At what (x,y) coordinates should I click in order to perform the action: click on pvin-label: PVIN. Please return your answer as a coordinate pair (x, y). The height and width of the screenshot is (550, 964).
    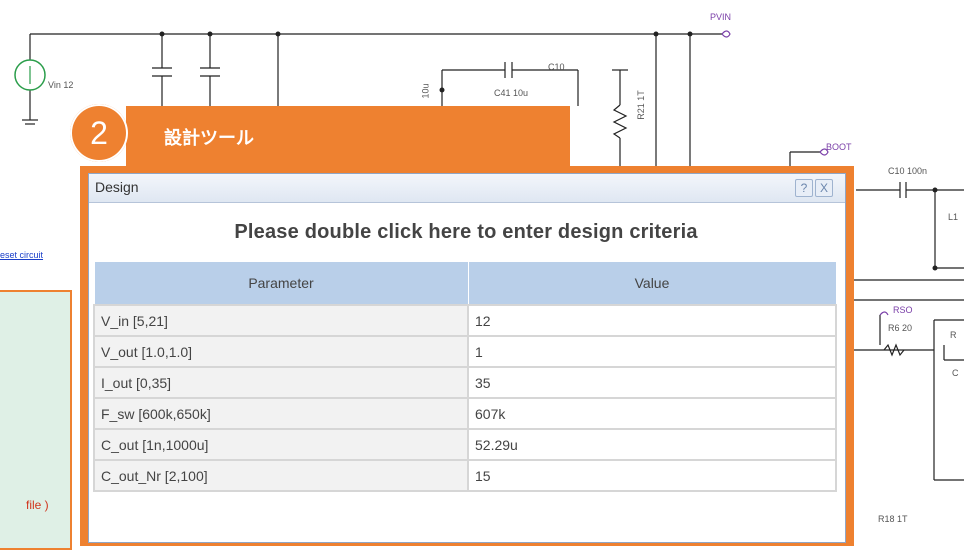
    Looking at the image, I should click on (721, 17).